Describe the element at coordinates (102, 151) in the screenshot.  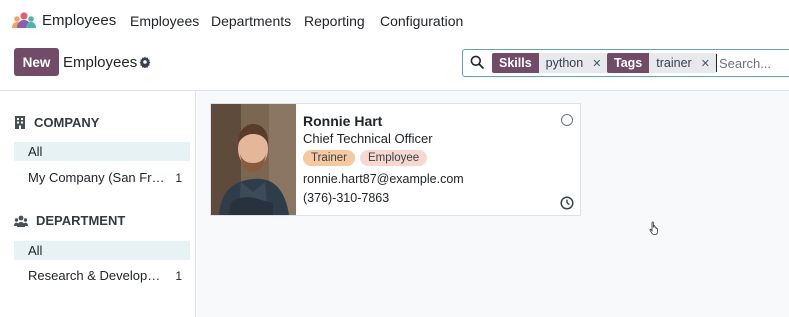
I see `company-filter-all: All` at that location.